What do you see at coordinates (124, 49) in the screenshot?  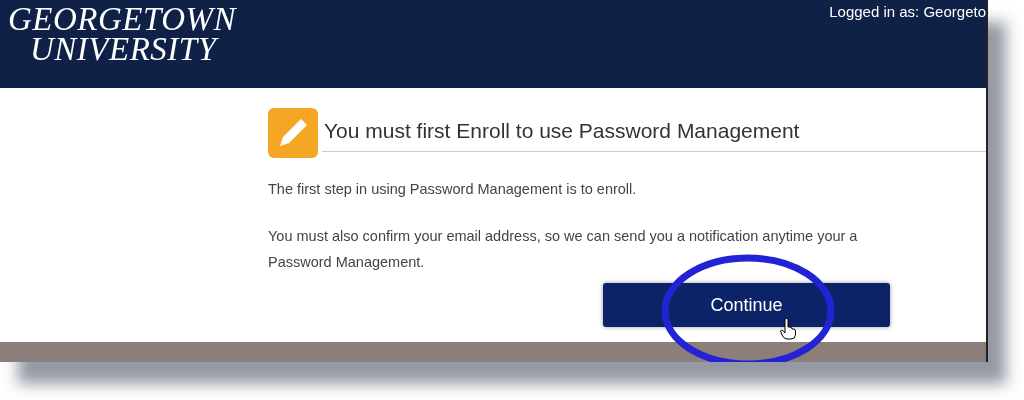 I see `university-logo-text: UNIVERSITY` at bounding box center [124, 49].